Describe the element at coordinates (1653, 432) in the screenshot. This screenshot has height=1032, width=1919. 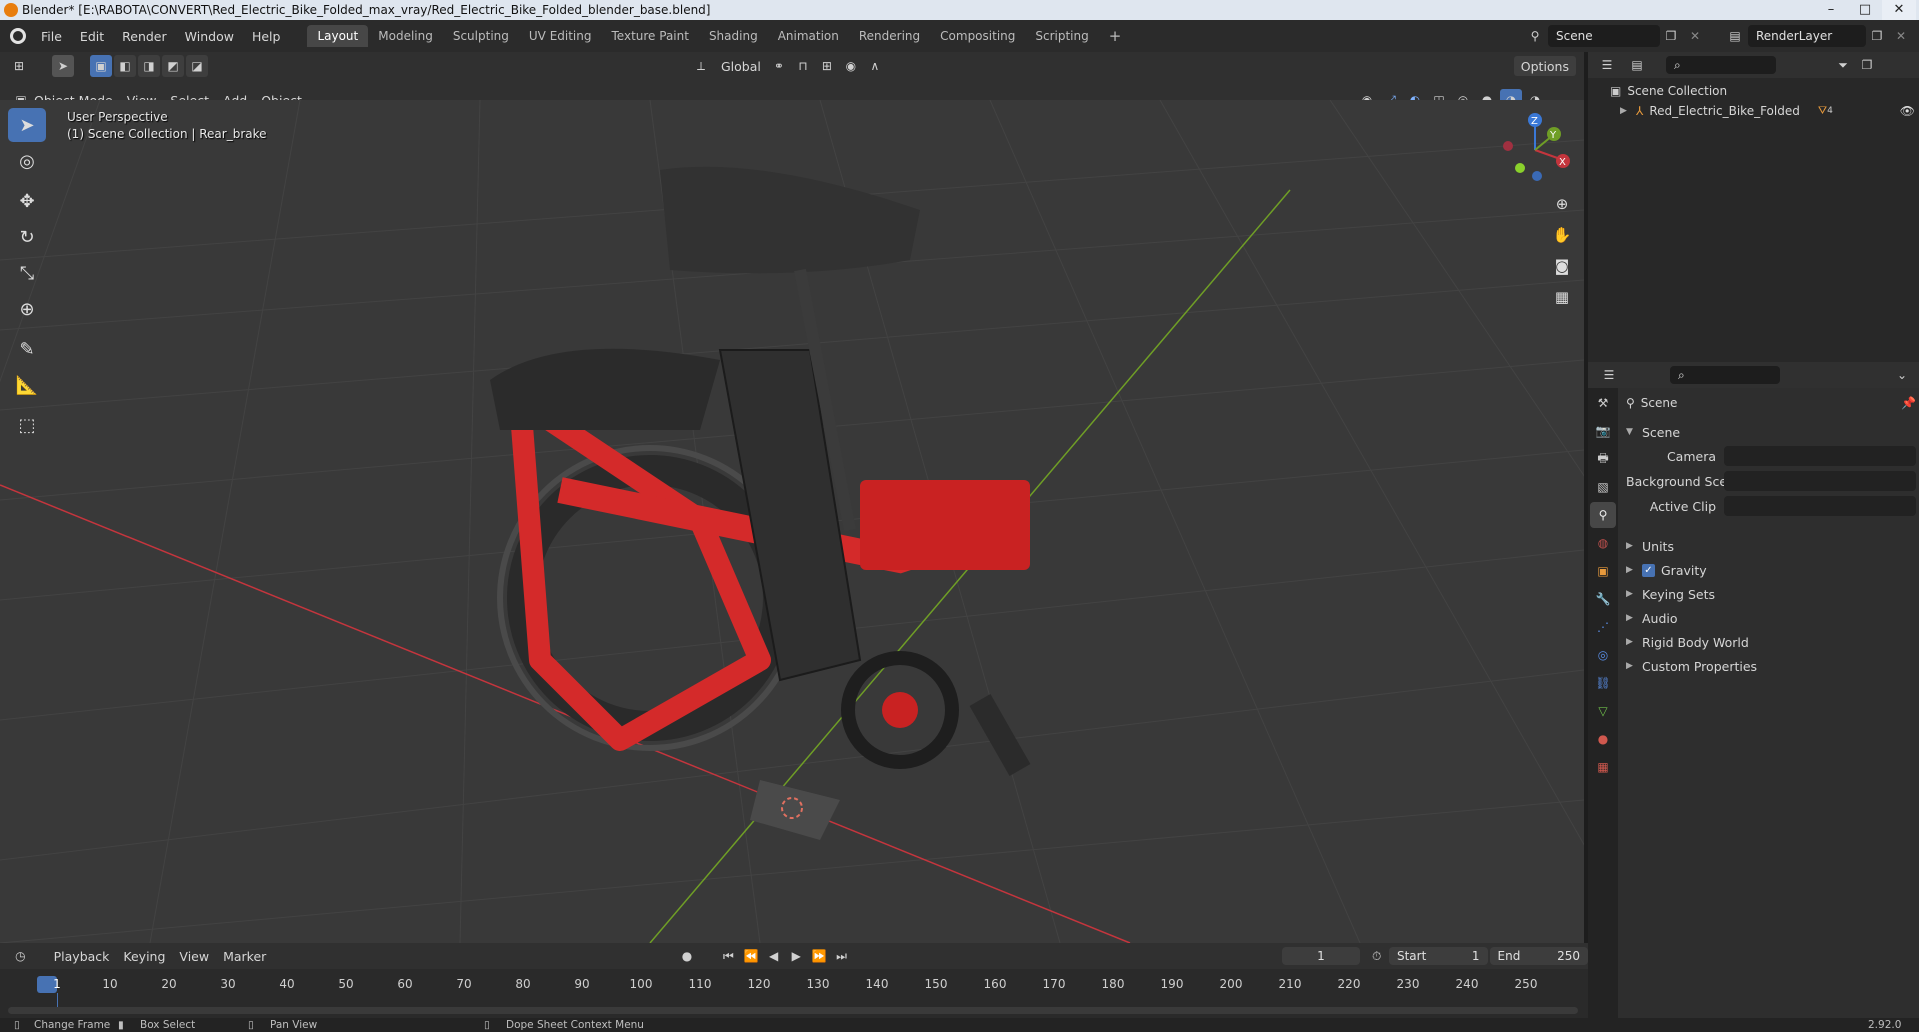
I see `scene-panel-header: ▼ Scene` at that location.